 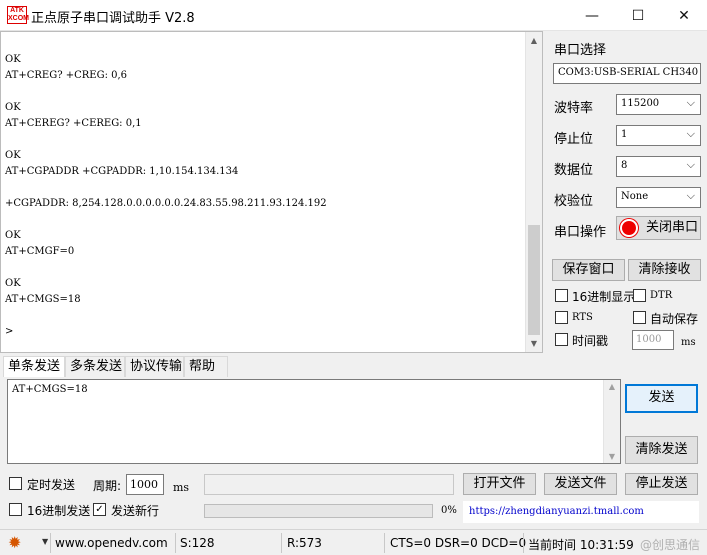 I want to click on port-select-label: 串口选择, so click(x=580, y=50).